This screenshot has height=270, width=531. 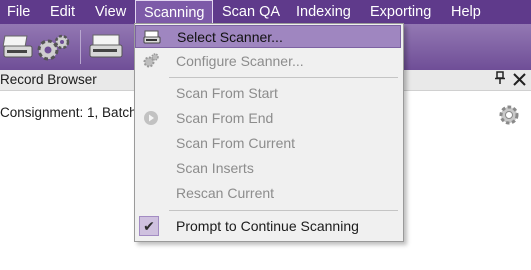 I want to click on play-icon, so click(x=151, y=118).